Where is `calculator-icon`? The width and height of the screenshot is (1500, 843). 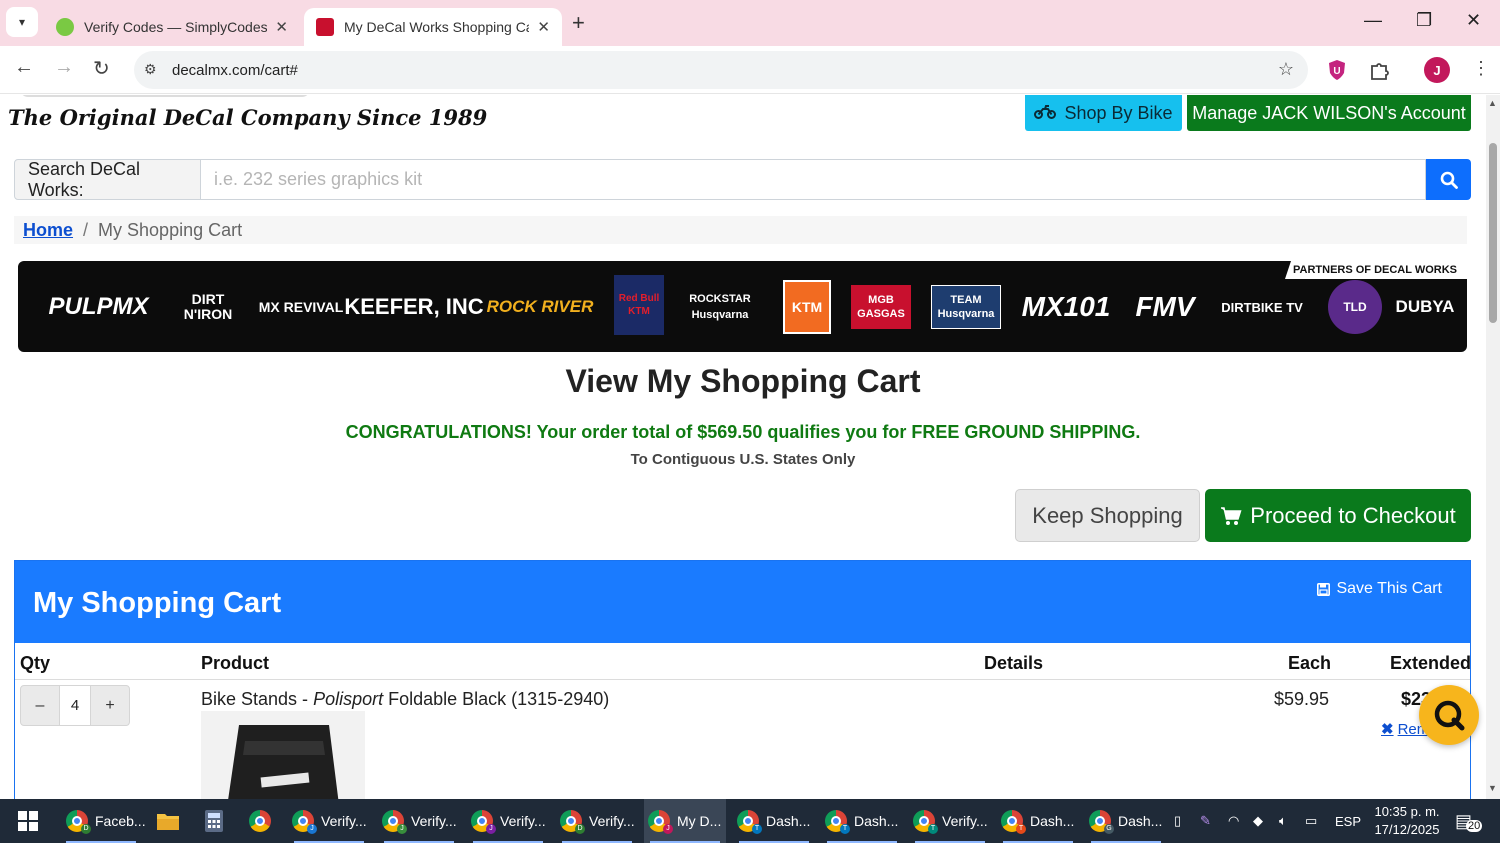
calculator-icon is located at coordinates (214, 821).